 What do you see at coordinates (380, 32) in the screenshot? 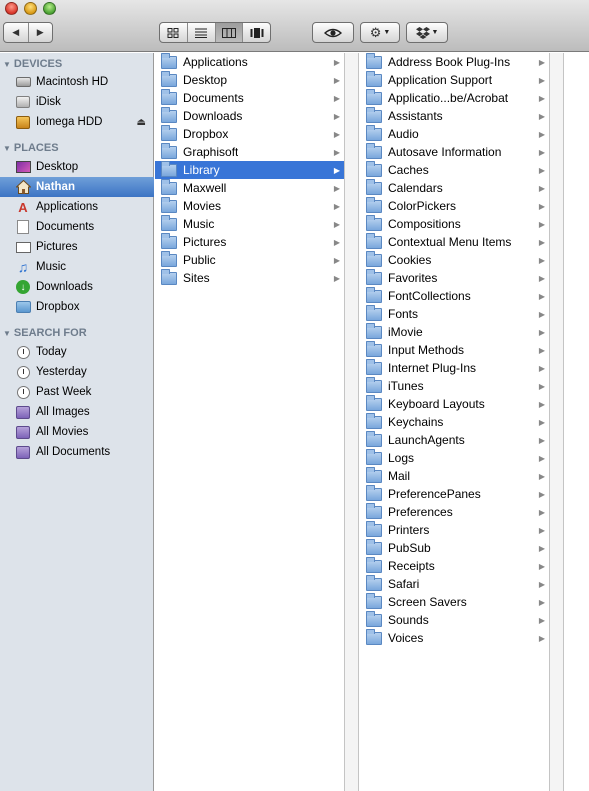
I see `action-menu-button: ⚙ ▼` at bounding box center [380, 32].